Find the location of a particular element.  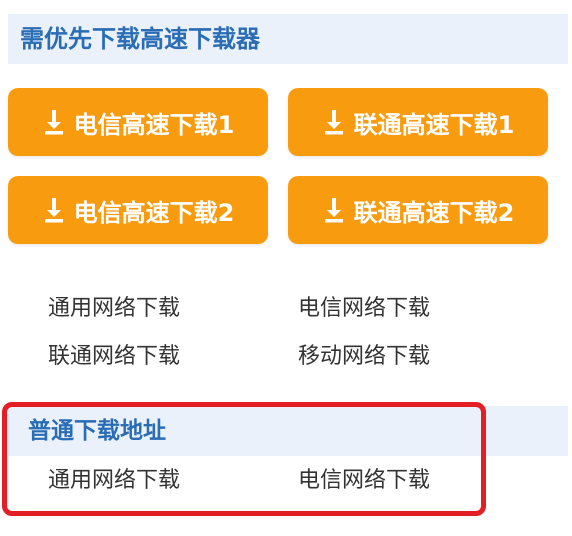

priority-section-header: 需优先下载高速下载器 is located at coordinates (288, 39).